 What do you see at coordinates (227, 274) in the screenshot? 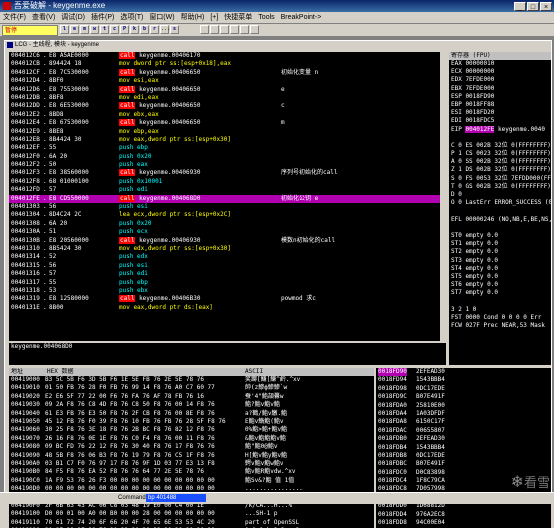
I see `disasm-row: 00401316. 57 push edi` at bounding box center [227, 274].